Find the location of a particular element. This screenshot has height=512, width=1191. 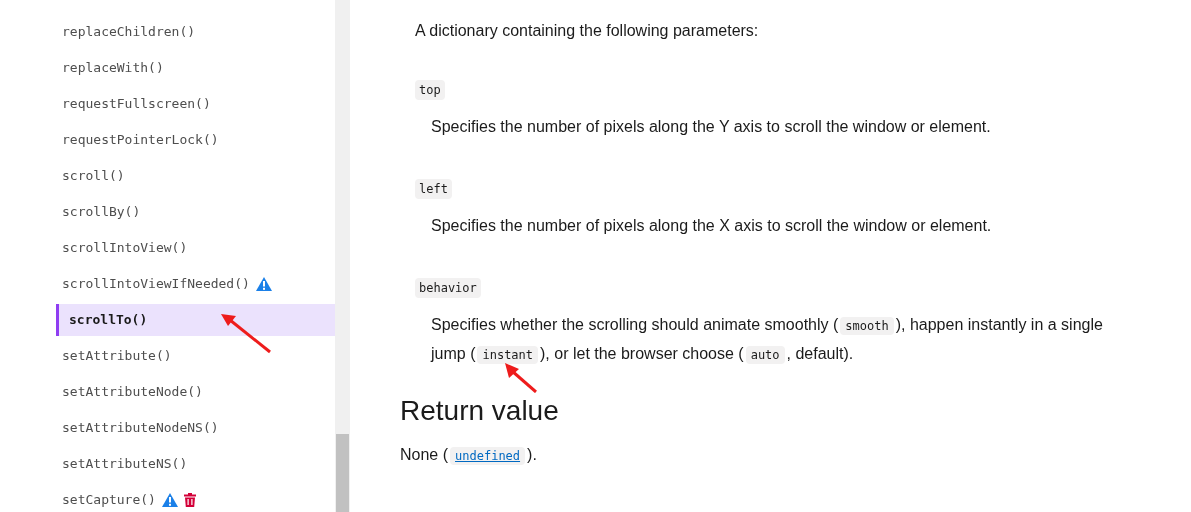

parameter-name: top is located at coordinates (430, 90).